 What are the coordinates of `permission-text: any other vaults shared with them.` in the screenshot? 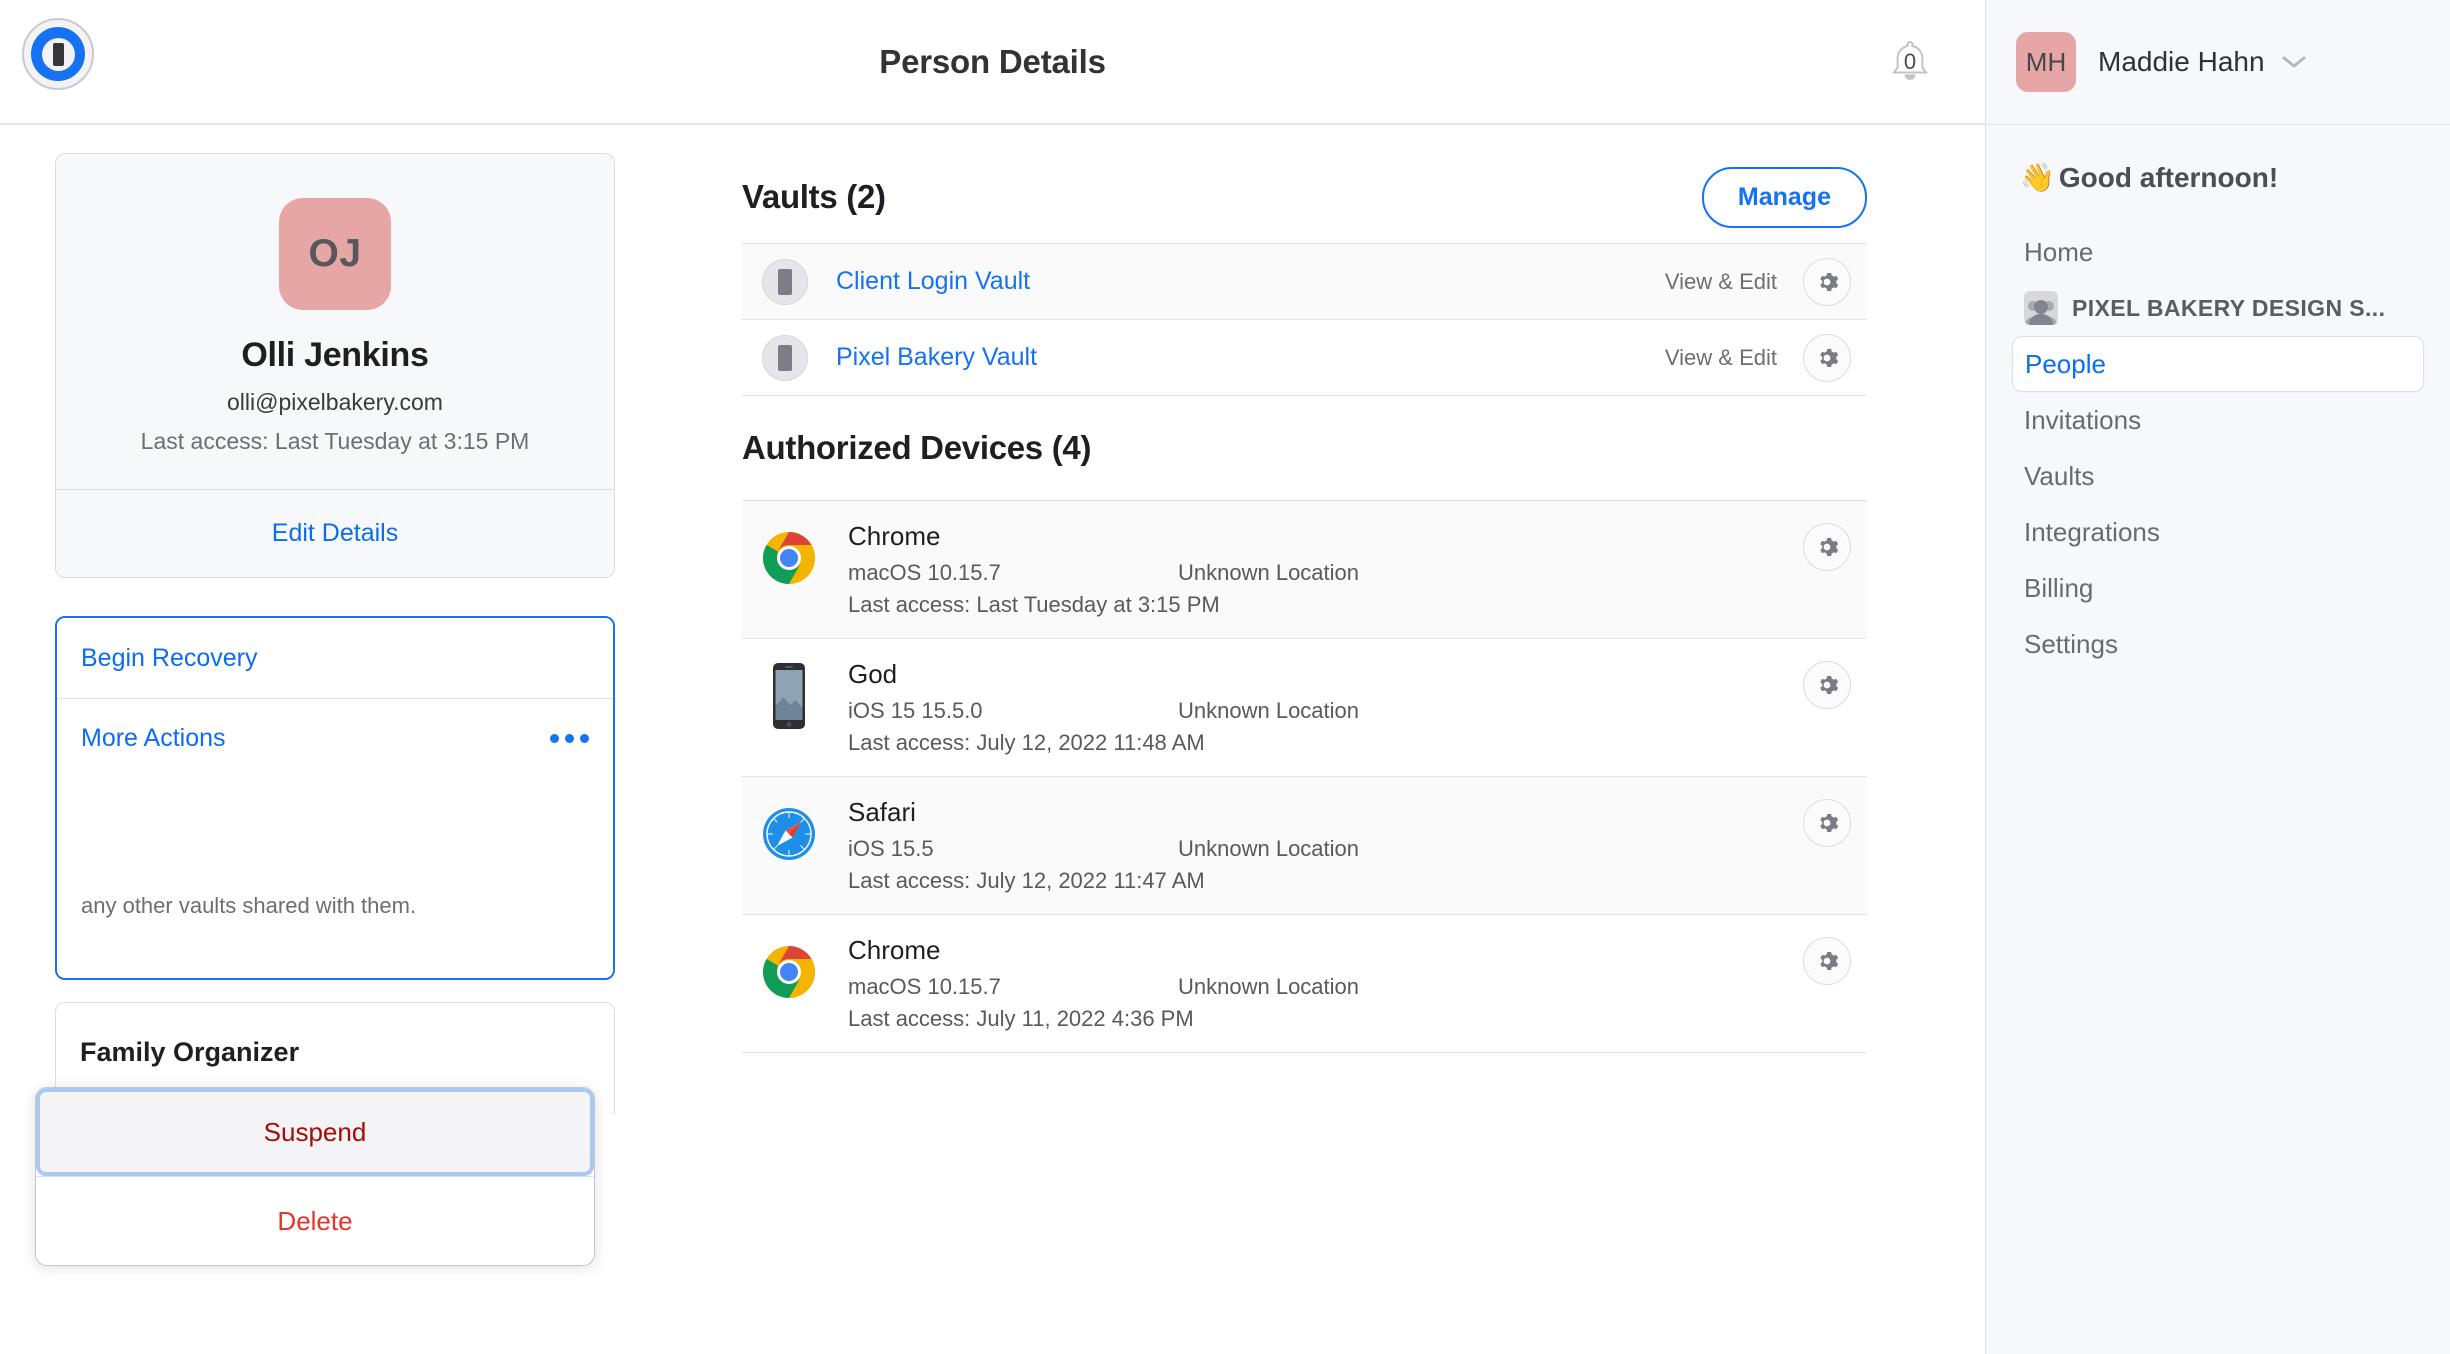 It's located at (249, 905).